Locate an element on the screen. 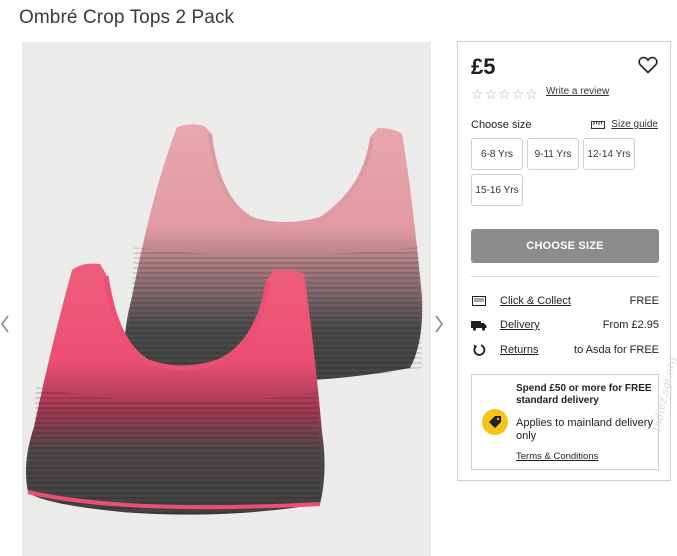 This screenshot has height=556, width=677. delivery-option-label: Delivery is located at coordinates (520, 325).